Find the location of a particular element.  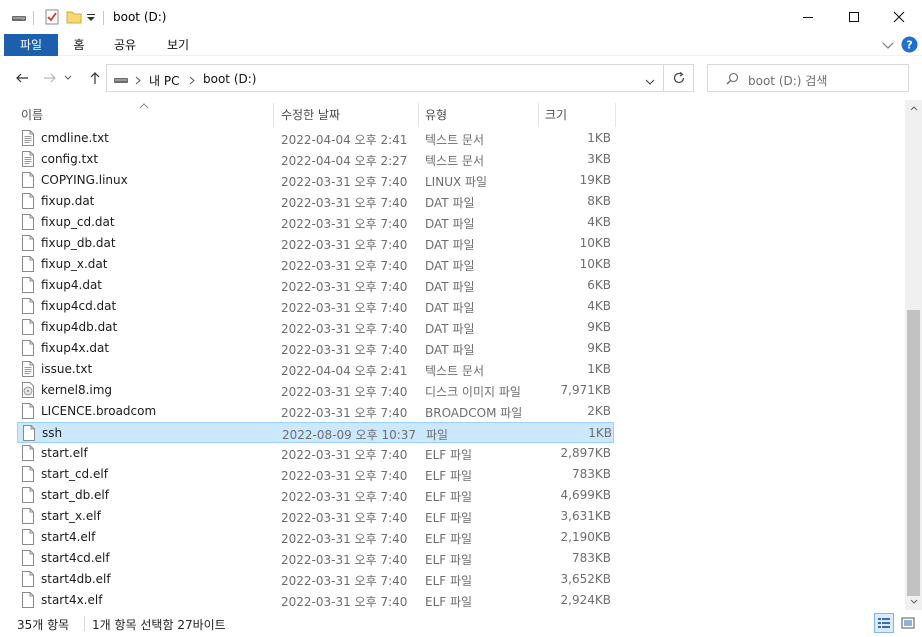

search-box: boot (D:) 검색 is located at coordinates (808, 78).